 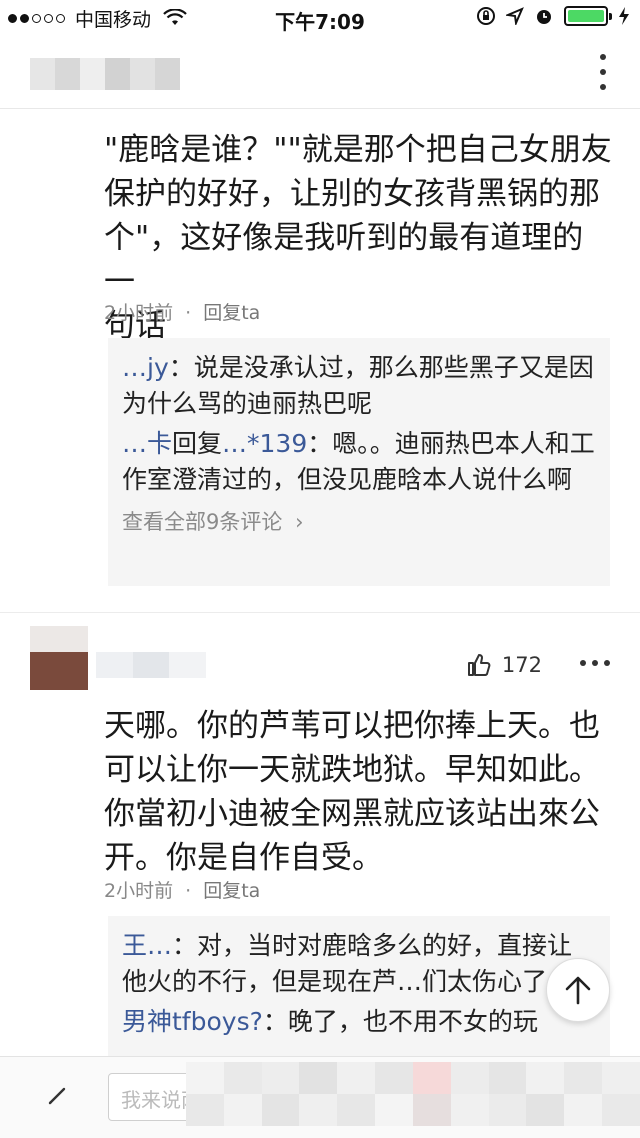 What do you see at coordinates (344, 260) in the screenshot?
I see `comment-line: 个"，这好像是我听到的最有道理的一` at bounding box center [344, 260].